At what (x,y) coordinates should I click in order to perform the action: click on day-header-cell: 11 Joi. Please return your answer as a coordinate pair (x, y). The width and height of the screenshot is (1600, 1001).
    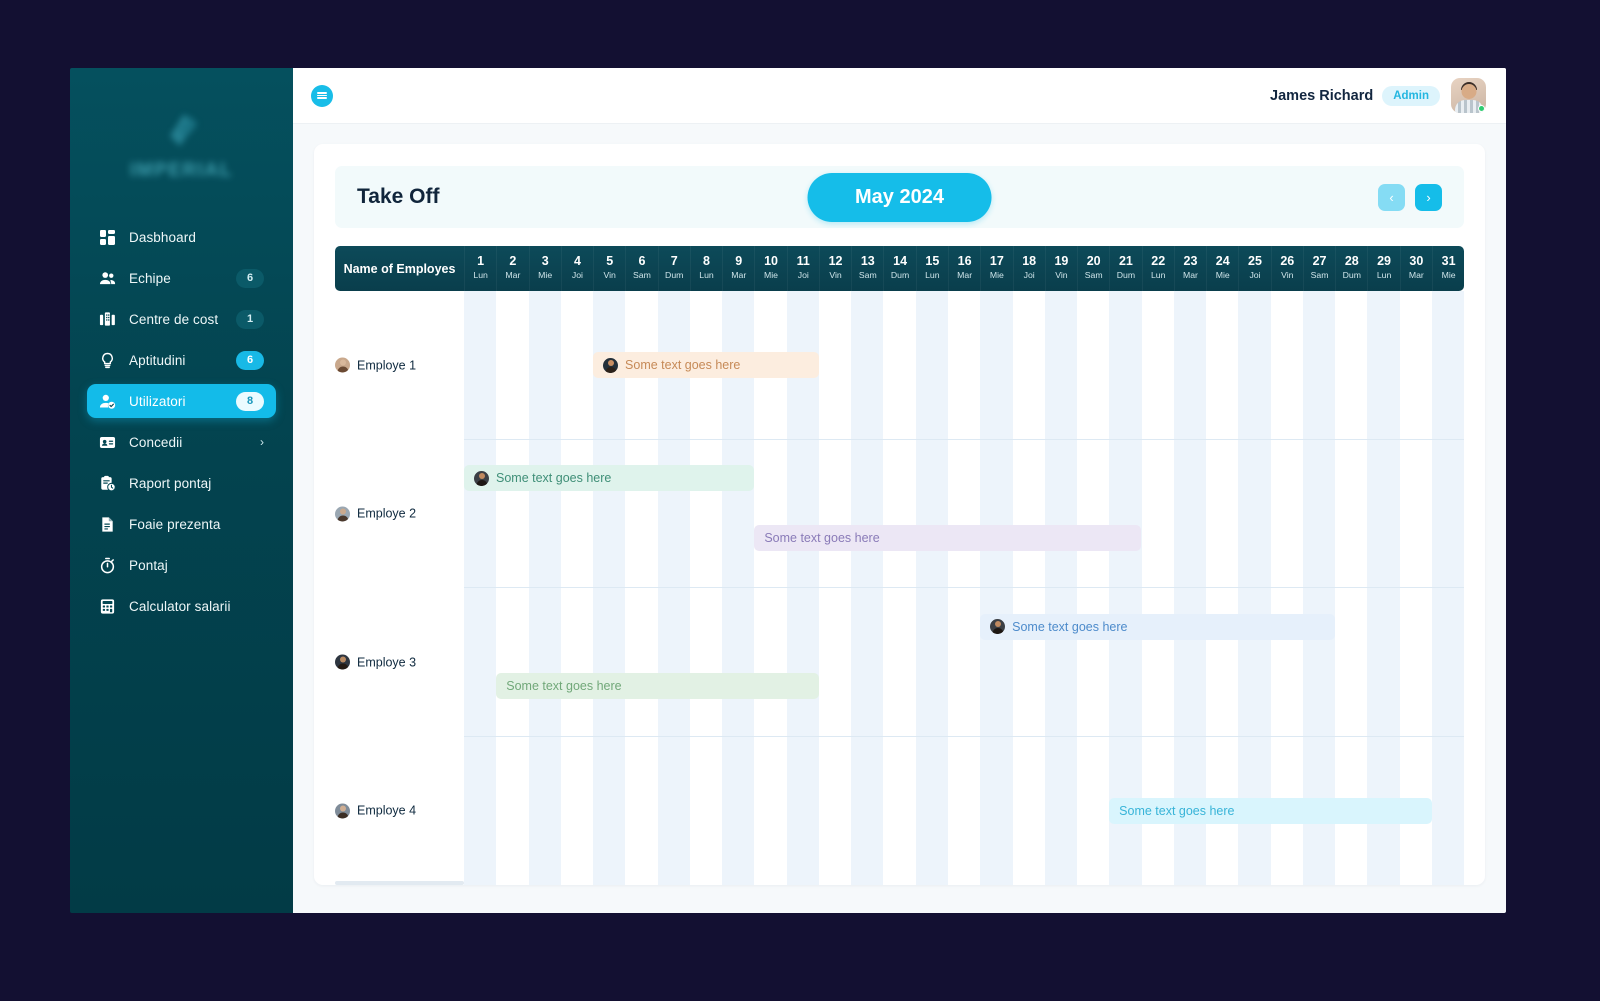
    Looking at the image, I should click on (802, 268).